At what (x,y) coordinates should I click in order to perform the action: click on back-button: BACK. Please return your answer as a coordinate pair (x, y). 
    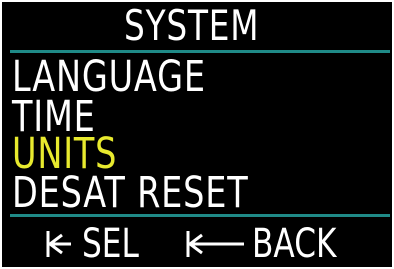
    Looking at the image, I should click on (272, 244).